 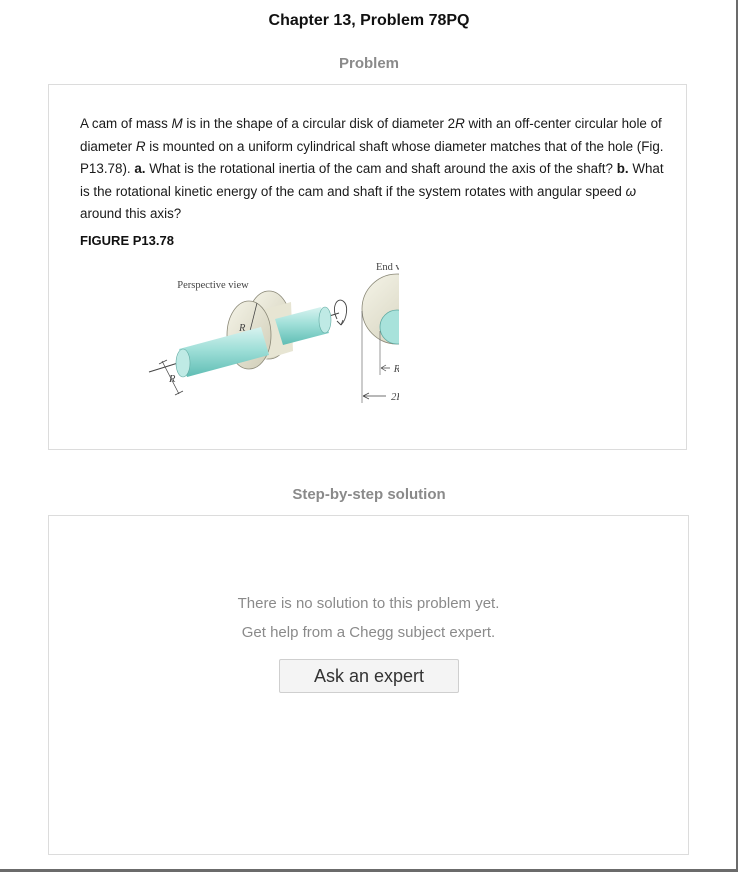 What do you see at coordinates (395, 397) in the screenshot?
I see `end-view-diameter-label: 2R` at bounding box center [395, 397].